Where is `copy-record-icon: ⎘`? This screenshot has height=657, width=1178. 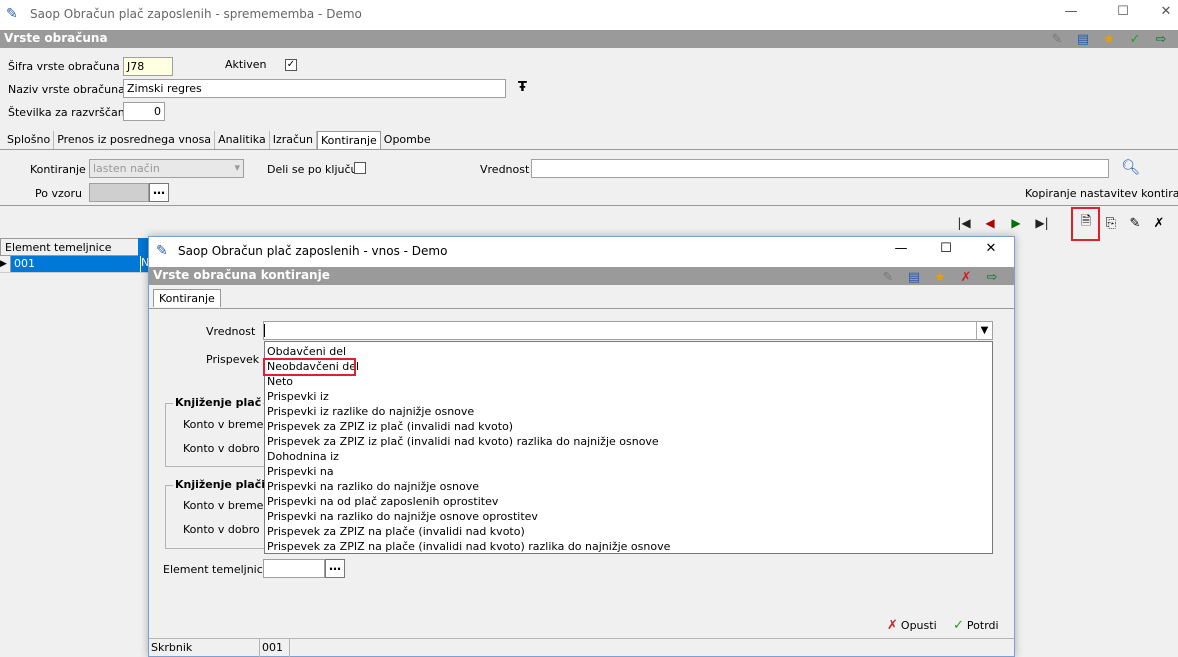 copy-record-icon: ⎘ is located at coordinates (1111, 223).